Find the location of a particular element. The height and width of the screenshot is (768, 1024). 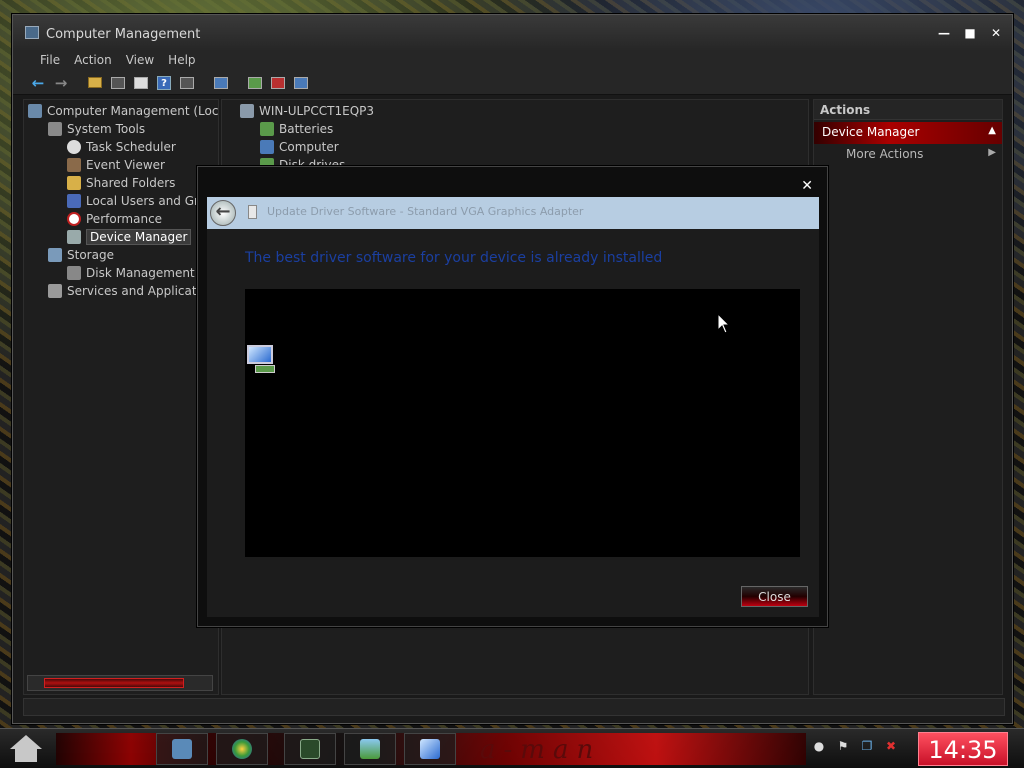

scan-hardware-icon is located at coordinates (221, 83).